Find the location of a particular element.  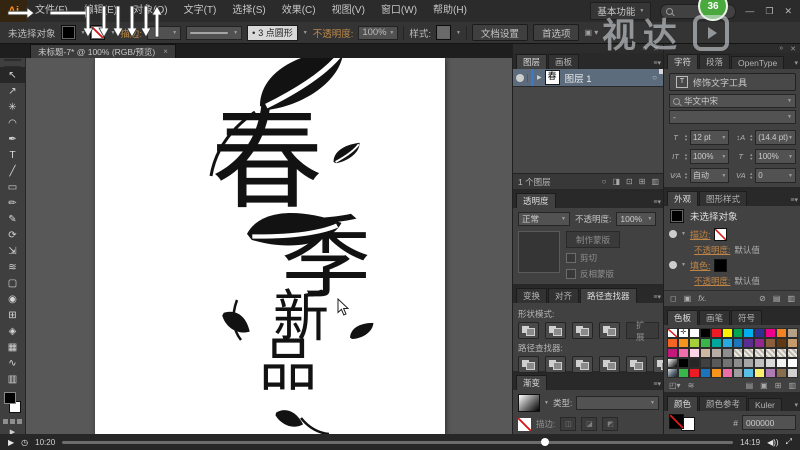

blend-tool: ∿ is located at coordinates (12, 363).